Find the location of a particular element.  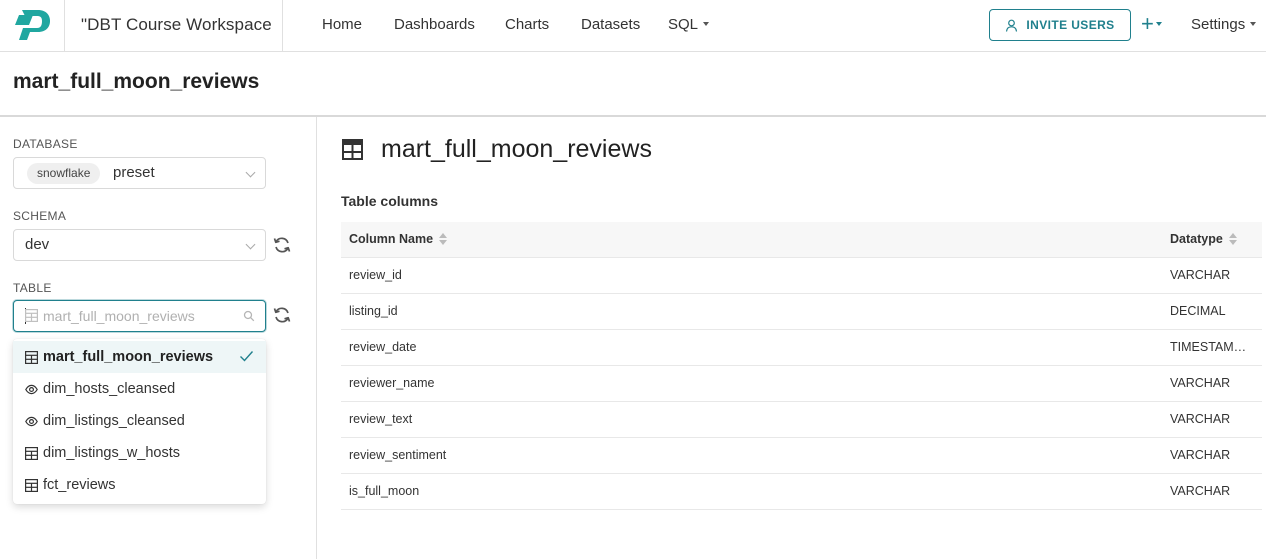

column-name-cell: is_full_moon is located at coordinates (384, 491).